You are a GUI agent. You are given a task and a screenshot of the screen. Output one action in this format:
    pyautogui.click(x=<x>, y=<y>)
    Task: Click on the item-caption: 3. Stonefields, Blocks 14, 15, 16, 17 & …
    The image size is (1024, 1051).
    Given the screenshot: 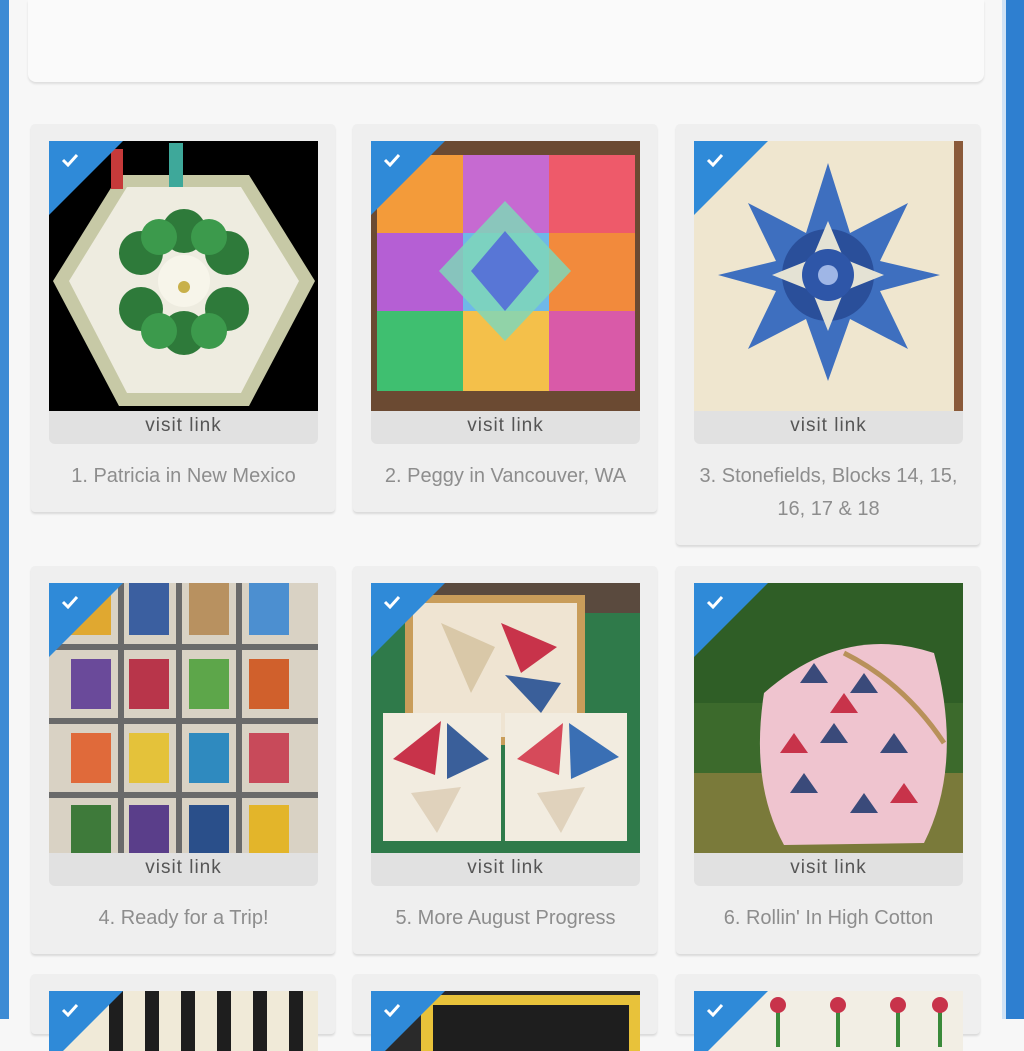 What is the action you would take?
    pyautogui.click(x=828, y=493)
    